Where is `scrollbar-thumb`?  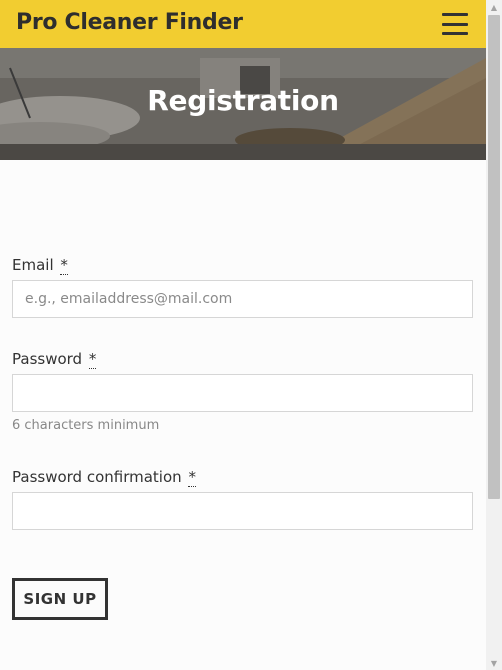
scrollbar-thumb is located at coordinates (494, 257).